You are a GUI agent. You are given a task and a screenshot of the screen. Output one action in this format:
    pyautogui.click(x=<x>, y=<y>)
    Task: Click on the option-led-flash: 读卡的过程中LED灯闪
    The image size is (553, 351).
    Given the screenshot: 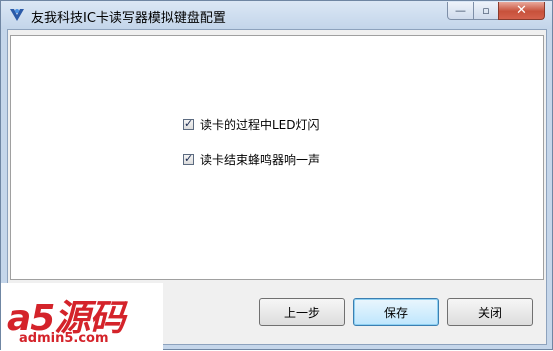 What is the action you would take?
    pyautogui.click(x=251, y=124)
    